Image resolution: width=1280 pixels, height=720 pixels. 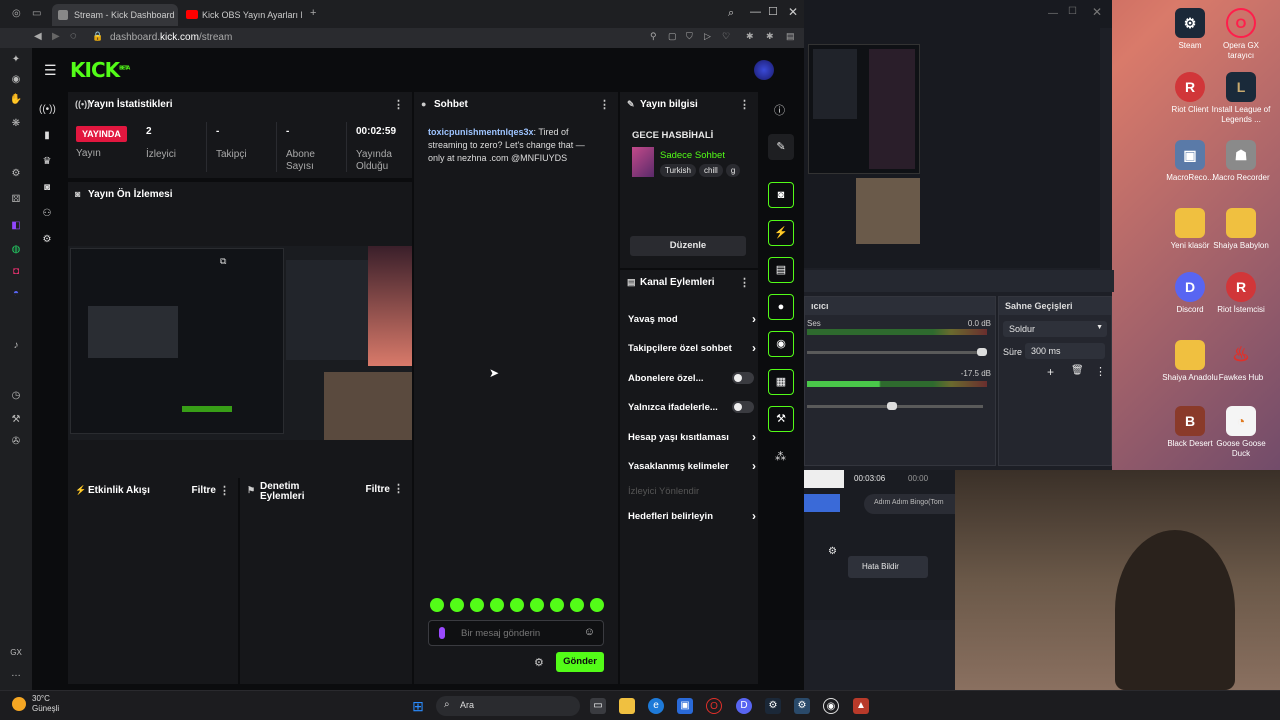 I want to click on send-button: Gönder, so click(x=580, y=662).